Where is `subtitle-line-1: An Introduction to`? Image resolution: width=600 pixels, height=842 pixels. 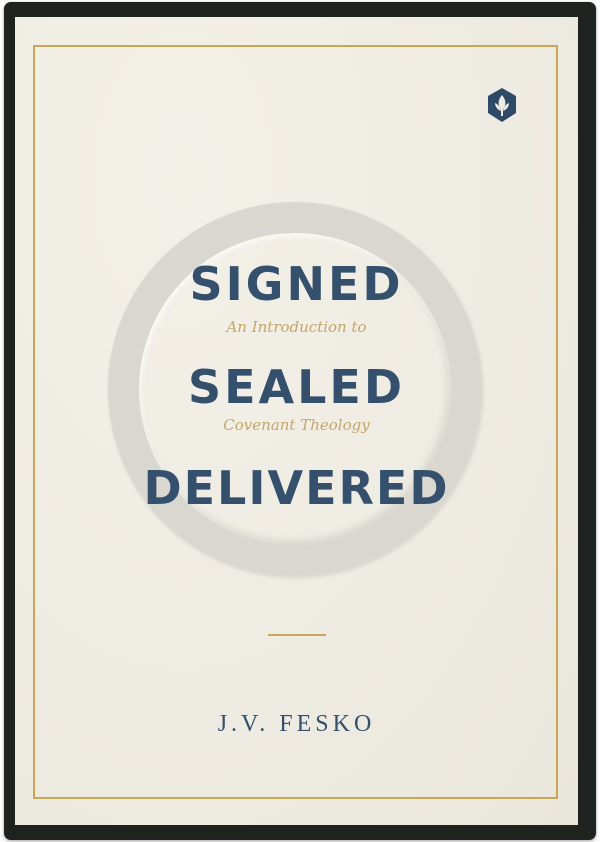
subtitle-line-1: An Introduction to is located at coordinates (296, 327).